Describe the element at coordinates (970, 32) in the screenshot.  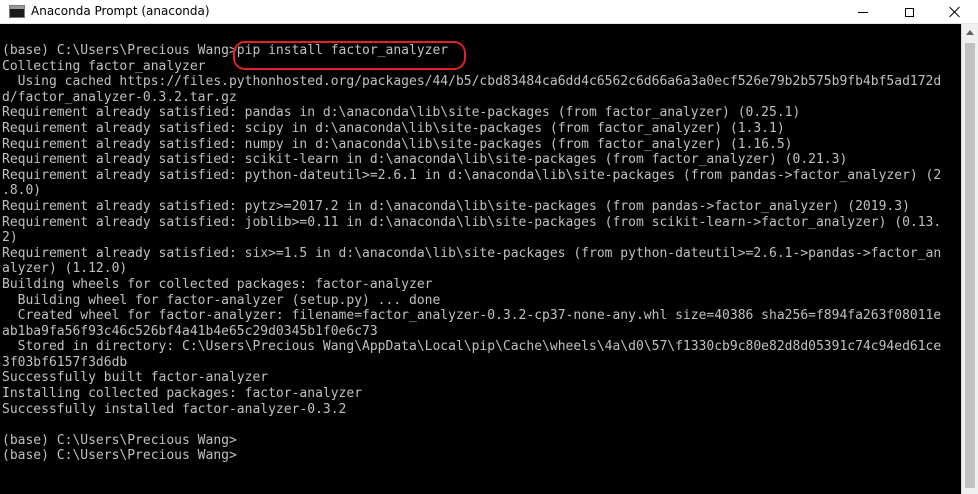
I see `scroll-up-arrow-icon` at that location.